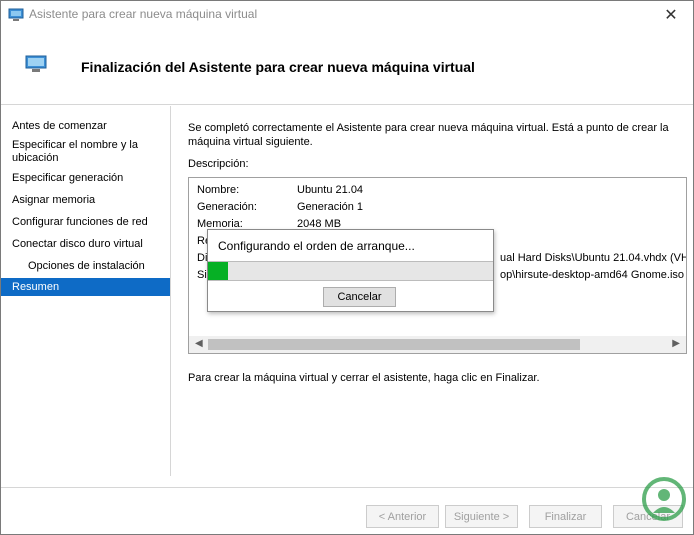  I want to click on next-button: Siguiente >, so click(481, 516).